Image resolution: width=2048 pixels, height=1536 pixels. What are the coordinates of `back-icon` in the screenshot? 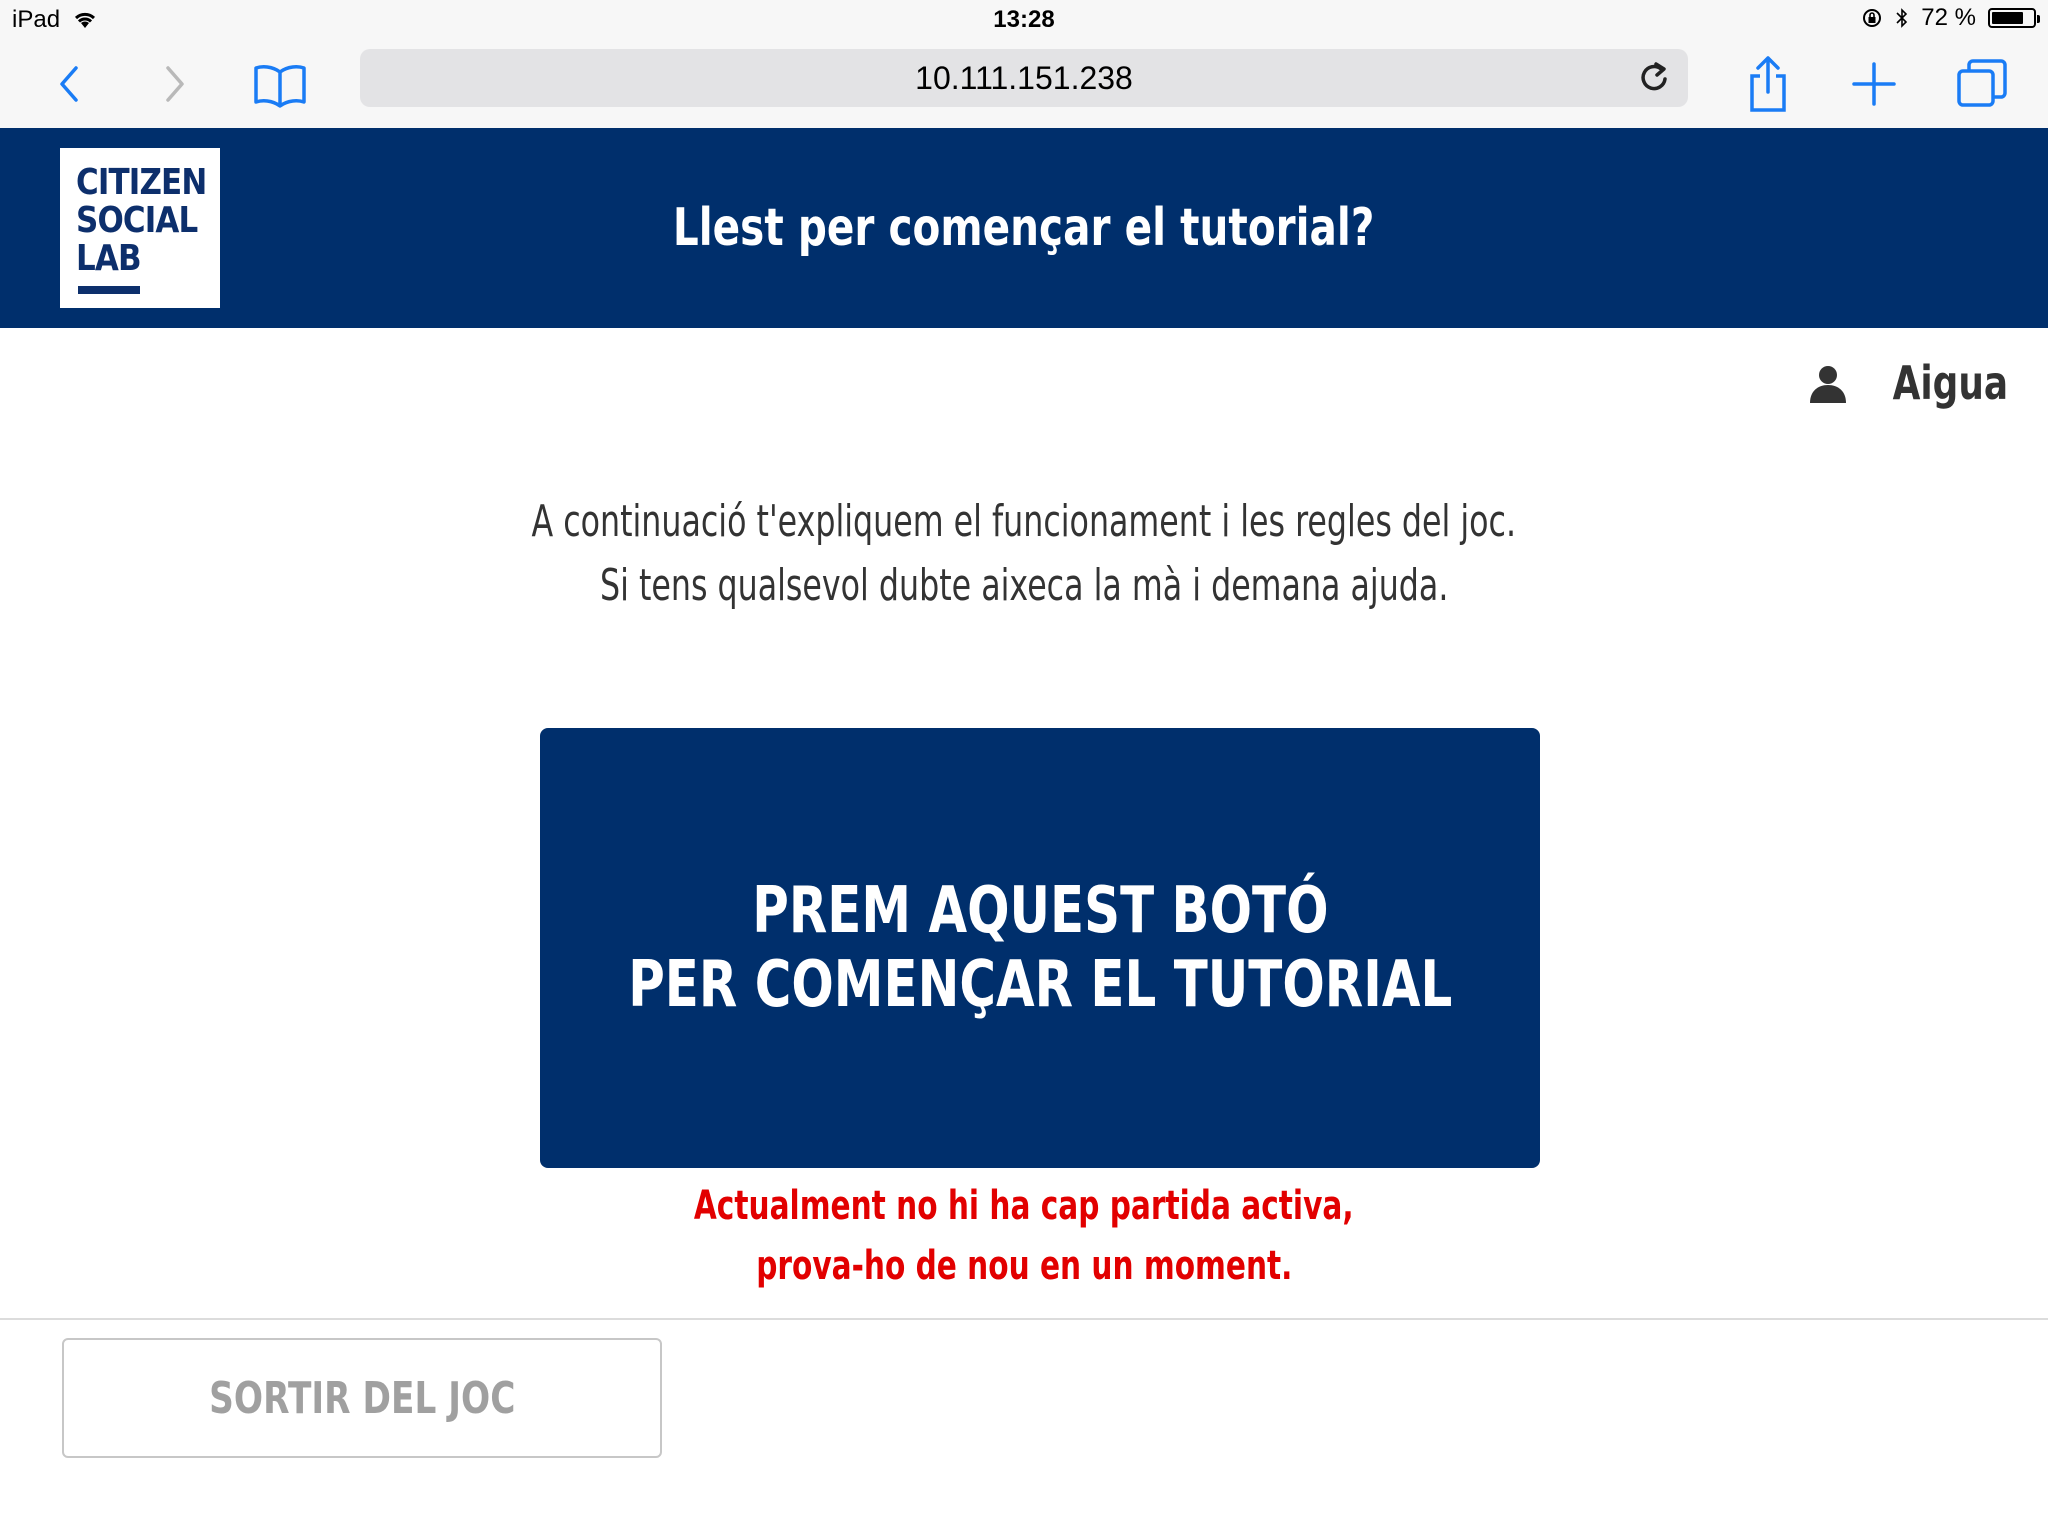 It's located at (69, 84).